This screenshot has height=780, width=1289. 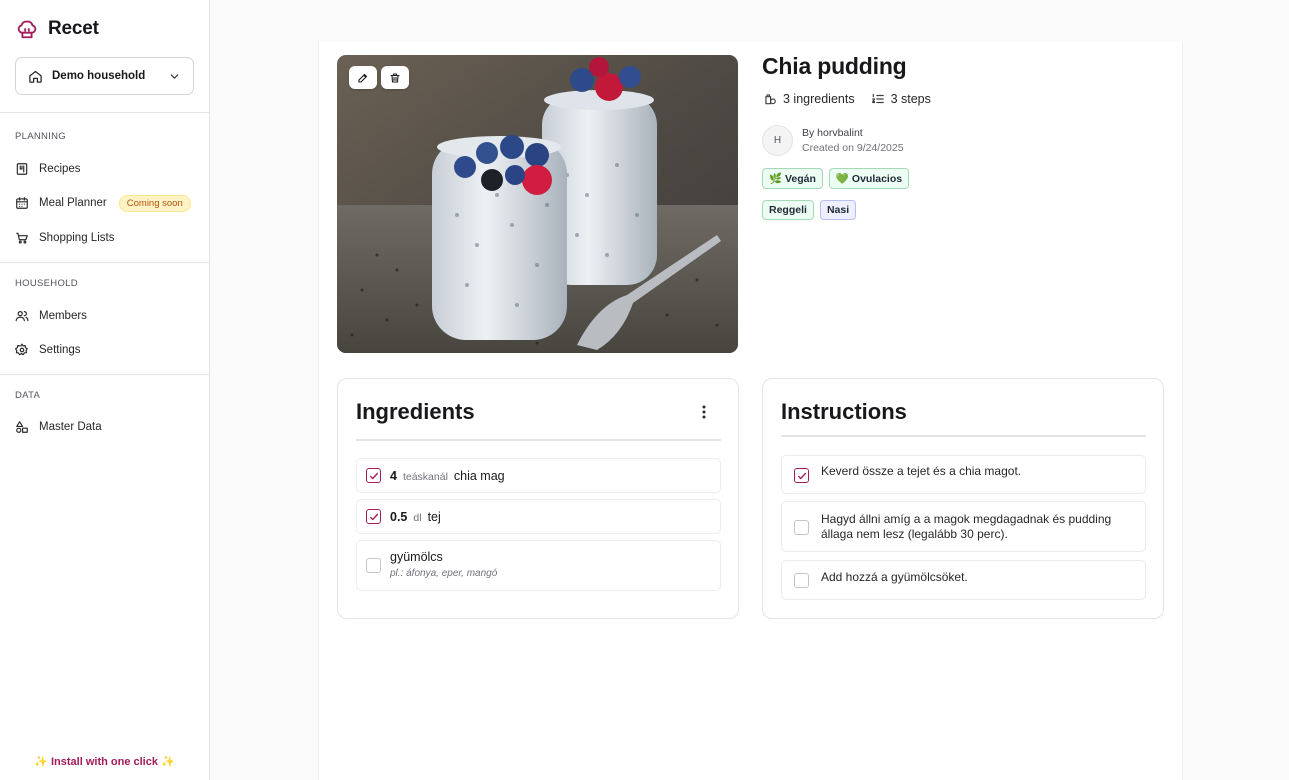 I want to click on edit-button, so click(x=363, y=77).